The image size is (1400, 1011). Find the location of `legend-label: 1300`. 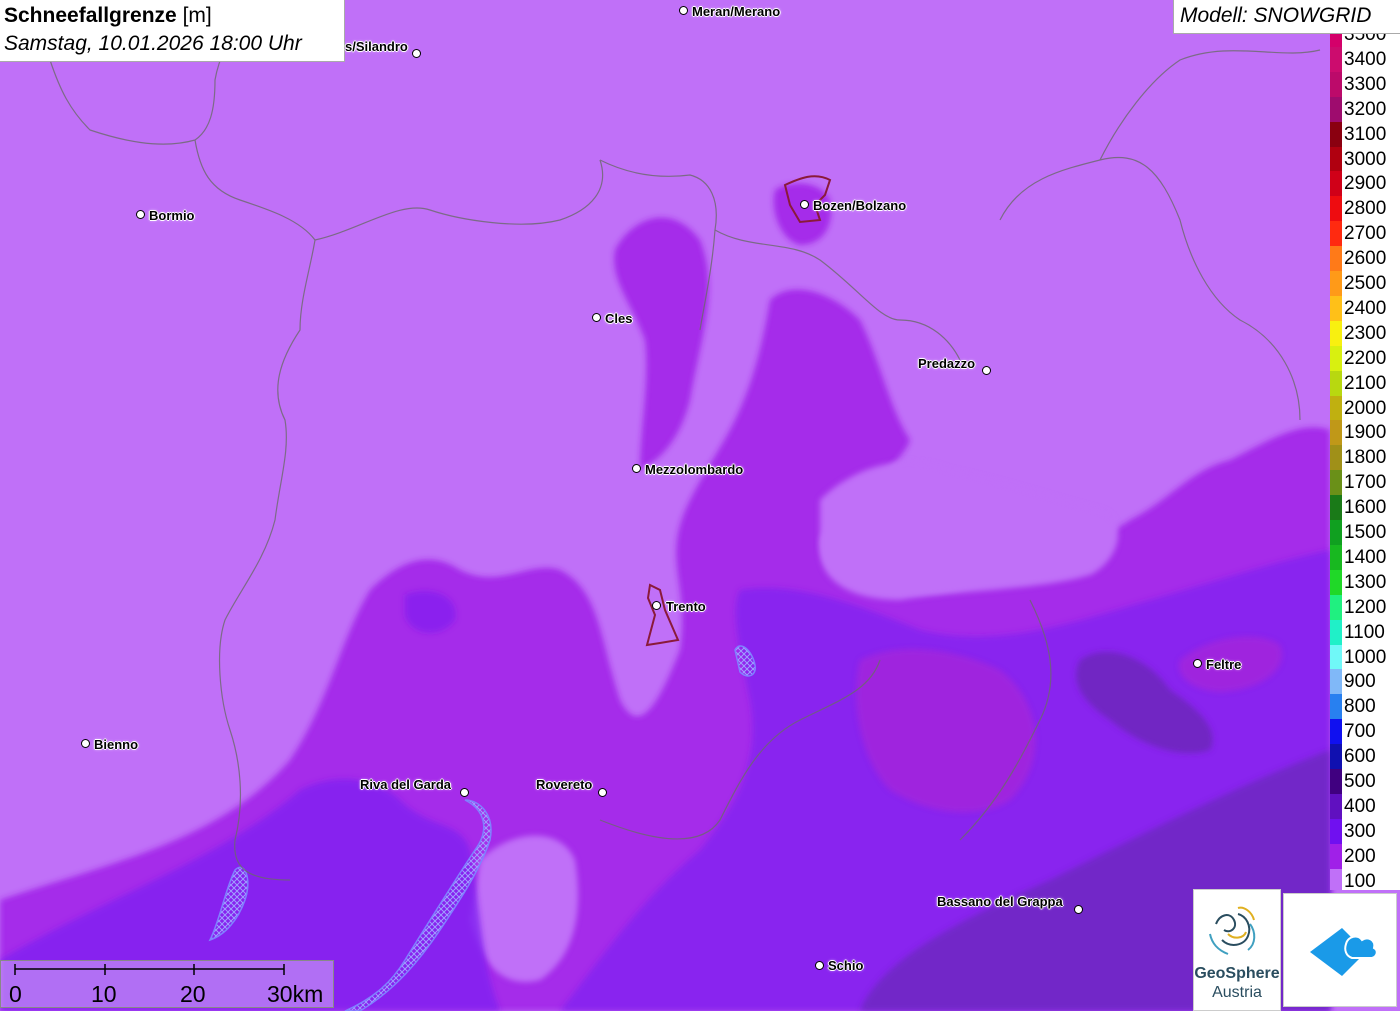

legend-label: 1300 is located at coordinates (1365, 582).